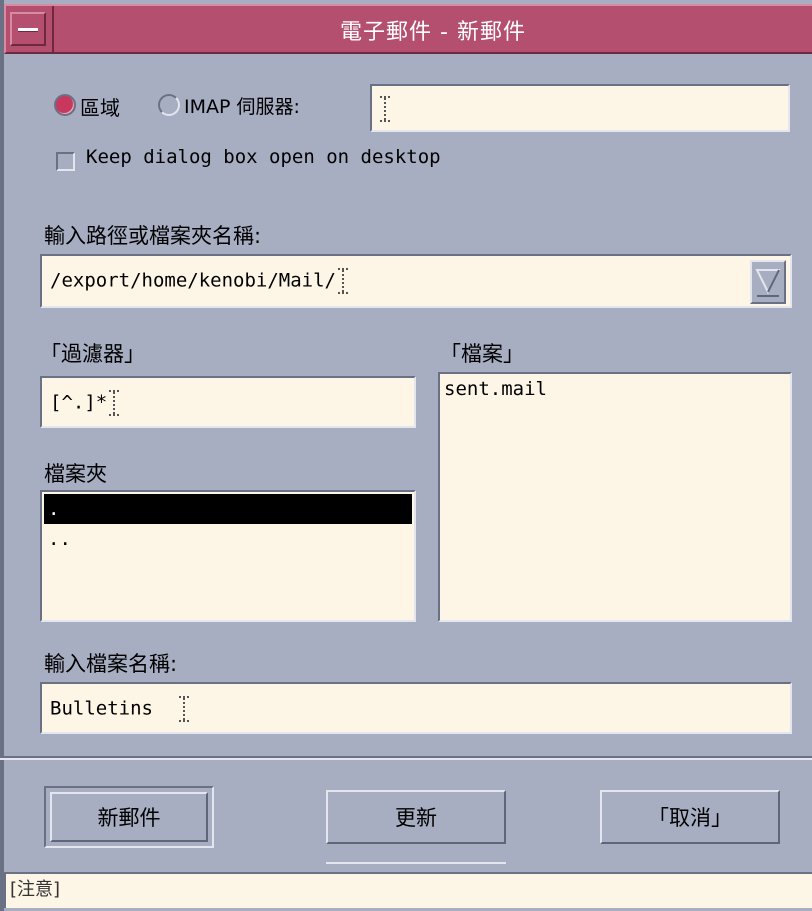 Image resolution: width=812 pixels, height=911 pixels. Describe the element at coordinates (416, 281) in the screenshot. I see `path-combobox: /export/home/kenobi/Mail/` at that location.